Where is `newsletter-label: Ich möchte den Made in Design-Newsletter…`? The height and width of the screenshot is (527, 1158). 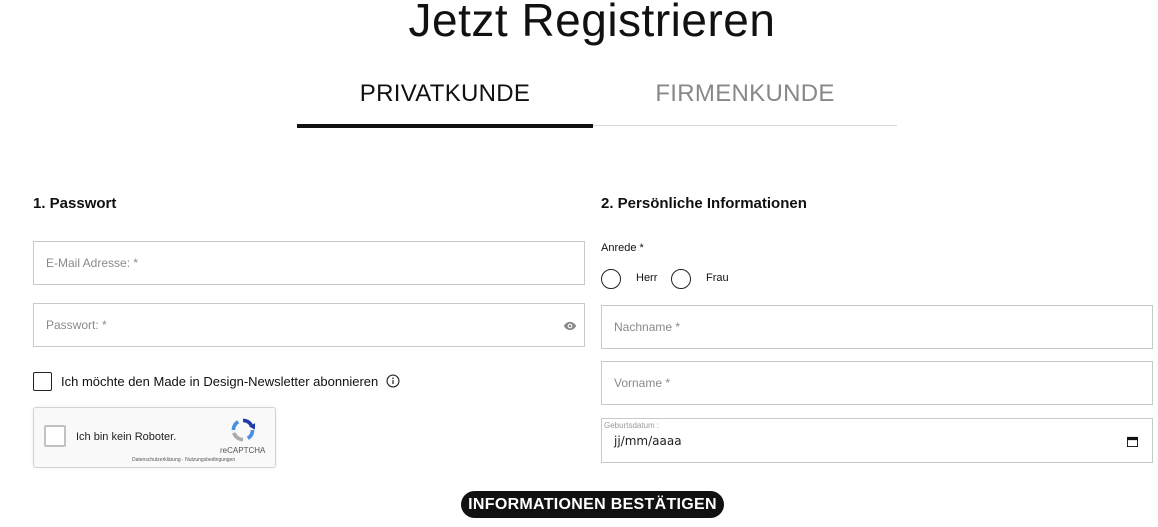 newsletter-label: Ich möchte den Made in Design-Newsletter… is located at coordinates (220, 381).